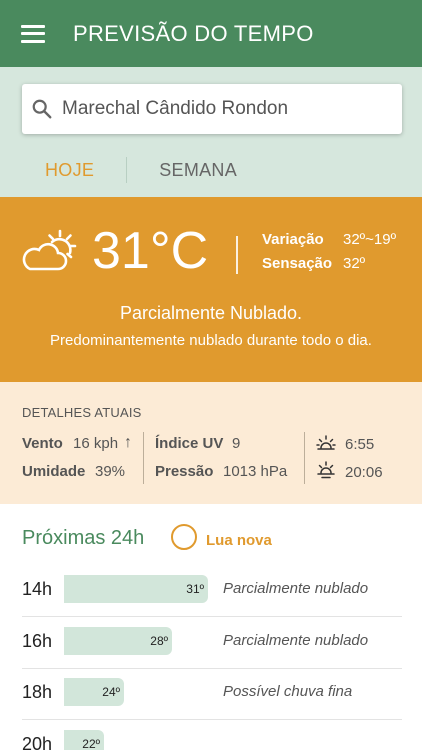  I want to click on bar-temperature-label: 24º, so click(111, 692).